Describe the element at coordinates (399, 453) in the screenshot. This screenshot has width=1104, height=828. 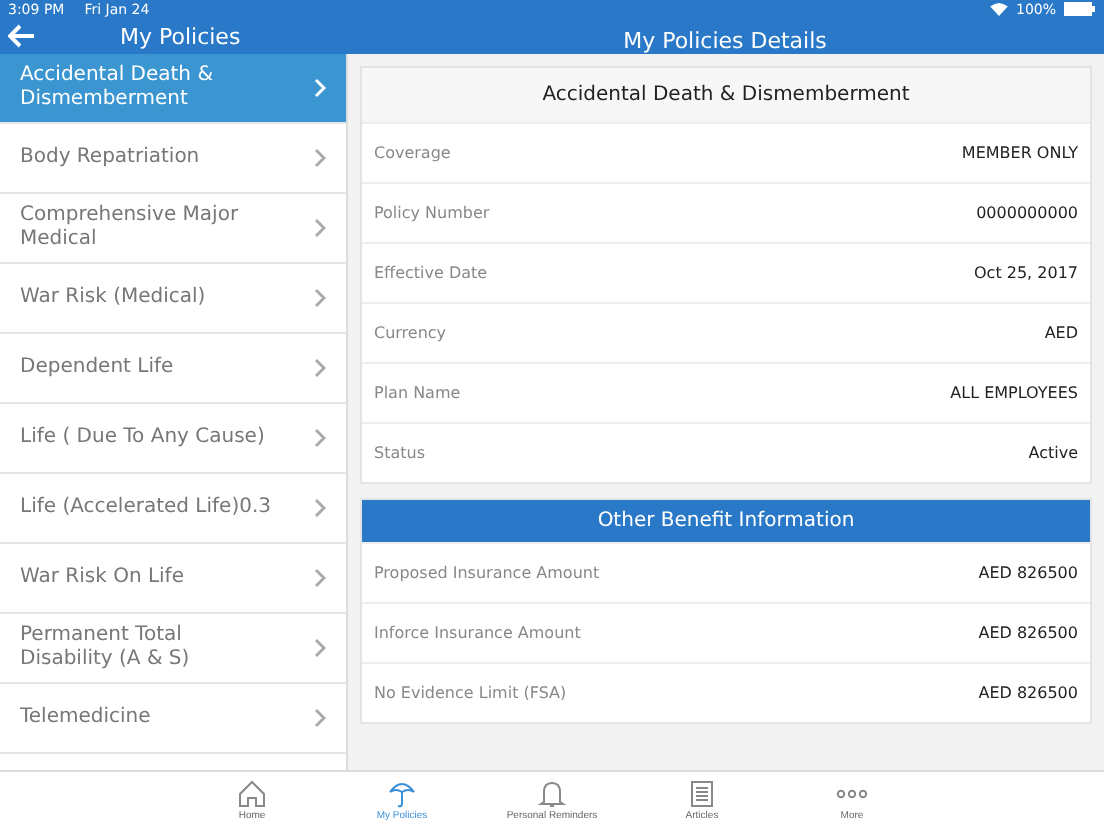
I see `field-label: Status` at that location.